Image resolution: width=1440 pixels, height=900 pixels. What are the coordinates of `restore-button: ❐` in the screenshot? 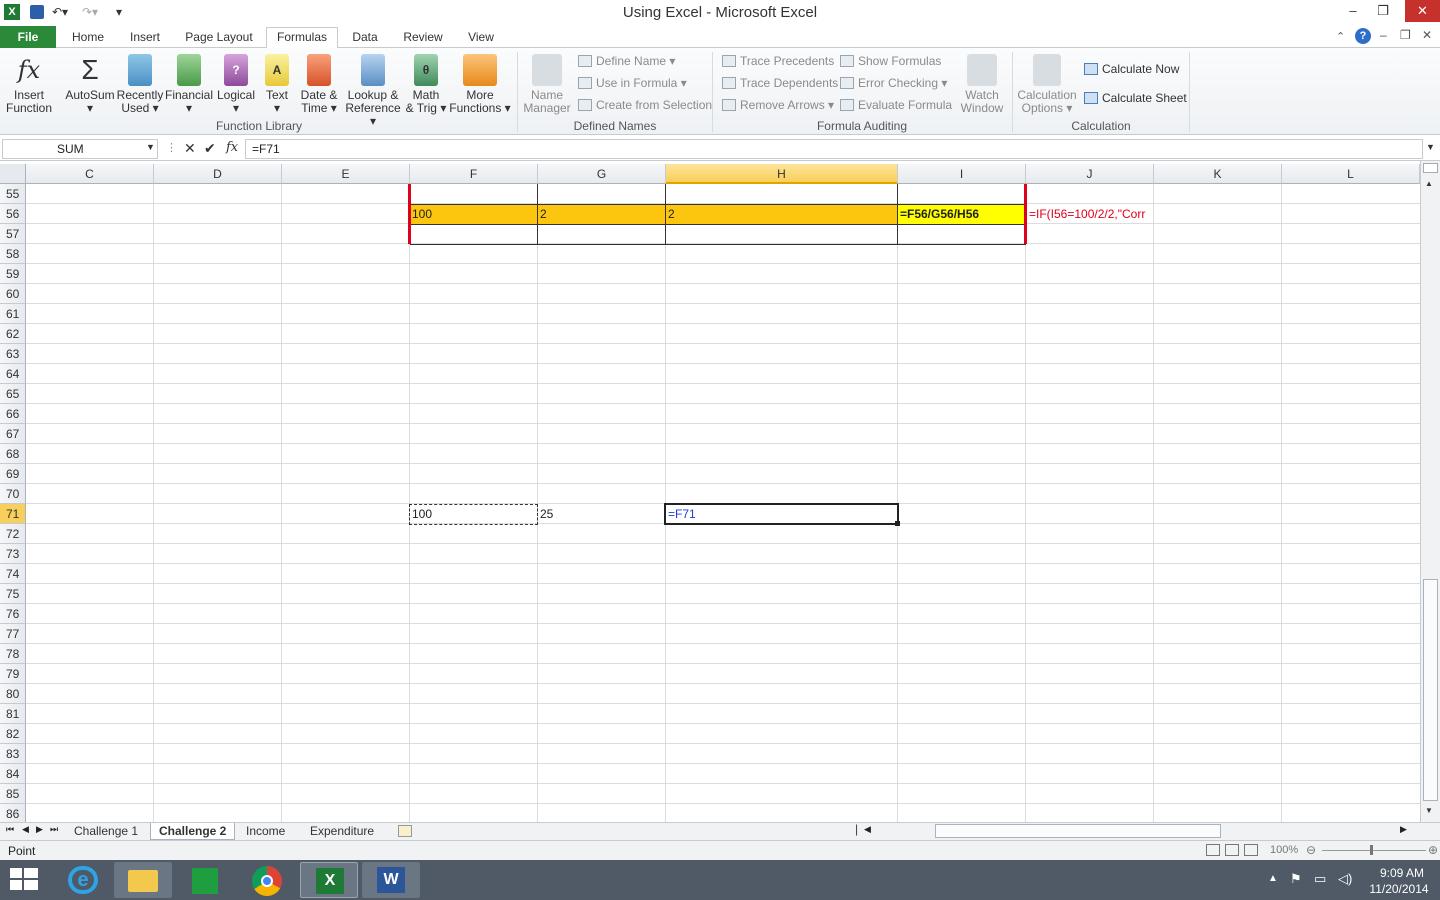 It's located at (1383, 11).